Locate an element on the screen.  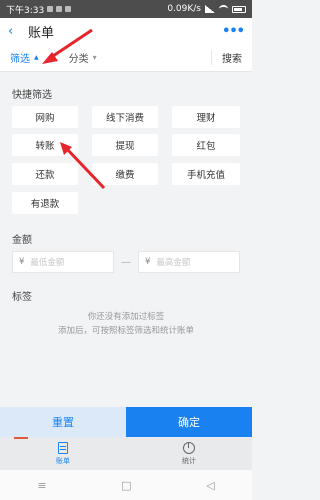
chip-red-packet: 红包 is located at coordinates (206, 145).